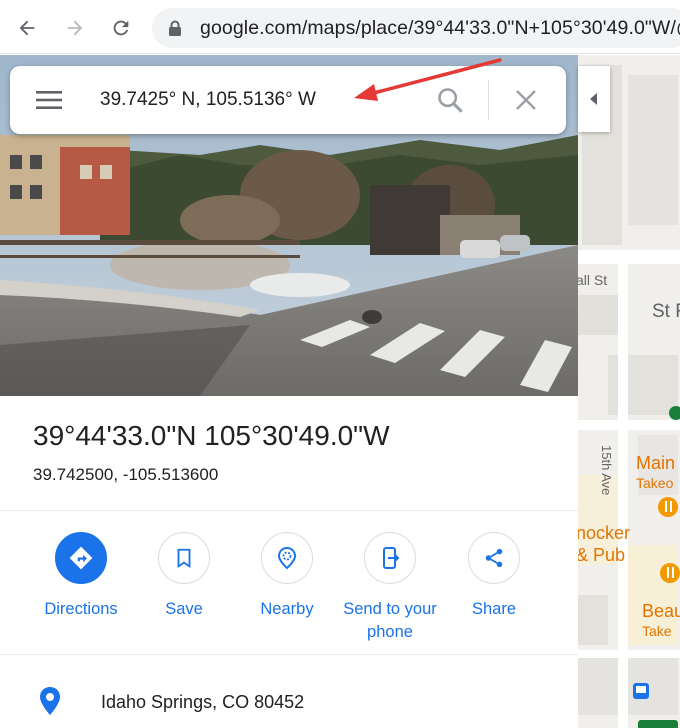 Image resolution: width=680 pixels, height=728 pixels. Describe the element at coordinates (657, 631) in the screenshot. I see `map-place-label: Take` at that location.